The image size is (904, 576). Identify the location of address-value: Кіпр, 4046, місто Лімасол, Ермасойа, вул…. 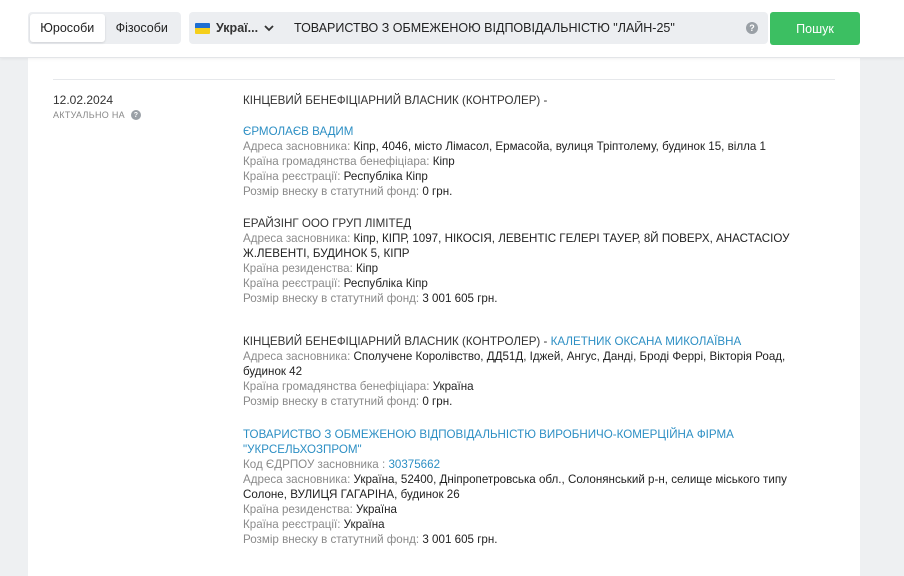
(559, 146).